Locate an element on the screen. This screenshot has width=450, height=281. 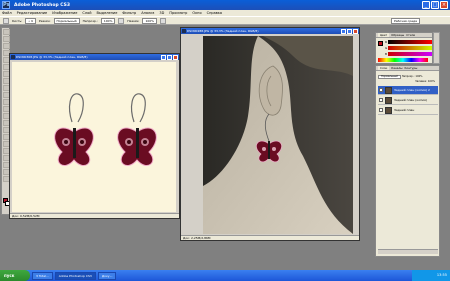
layer-name: Задний план is located at coordinates (404, 110).